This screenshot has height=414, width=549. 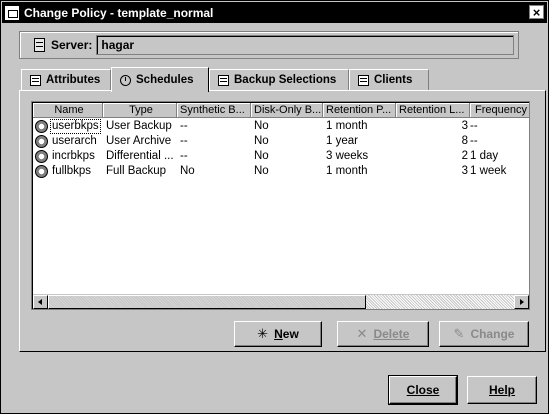 I want to click on close-button: Close, so click(x=423, y=390).